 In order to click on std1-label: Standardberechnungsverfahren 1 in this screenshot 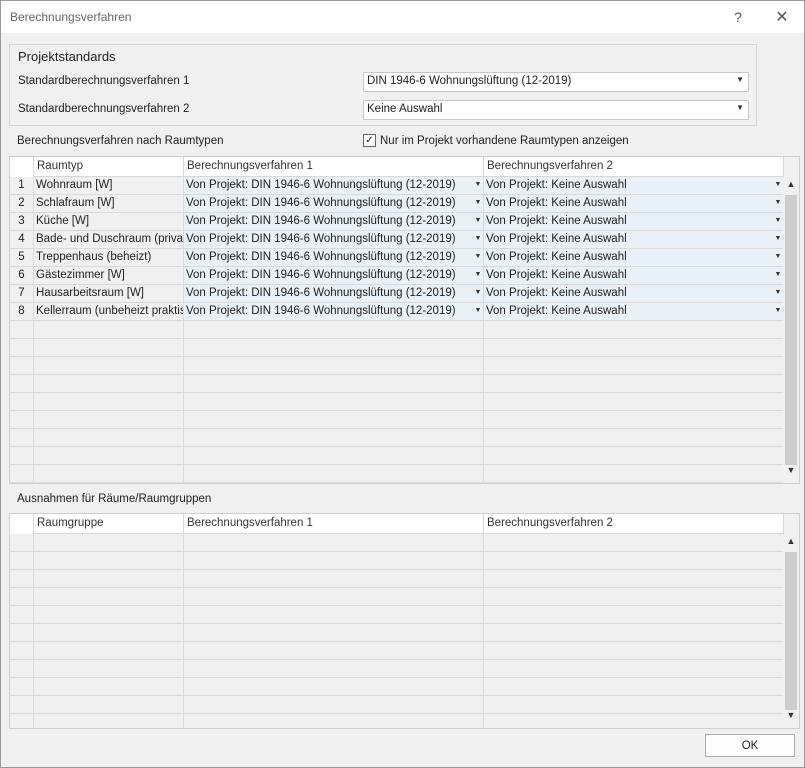, I will do `click(104, 81)`.